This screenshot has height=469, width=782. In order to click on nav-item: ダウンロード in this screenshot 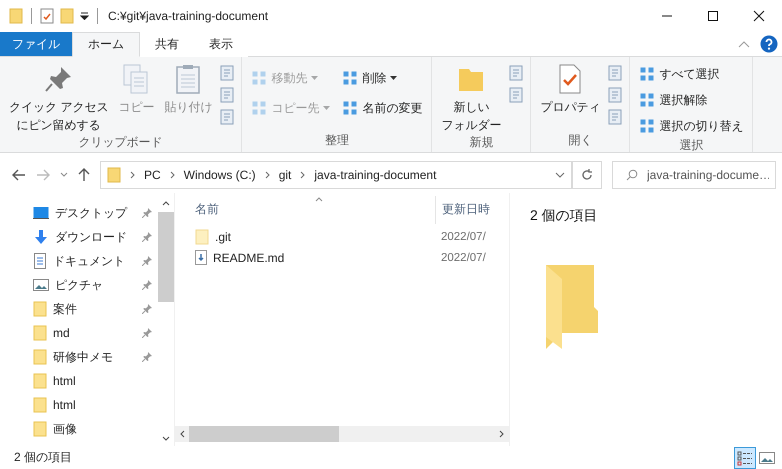, I will do `click(95, 237)`.